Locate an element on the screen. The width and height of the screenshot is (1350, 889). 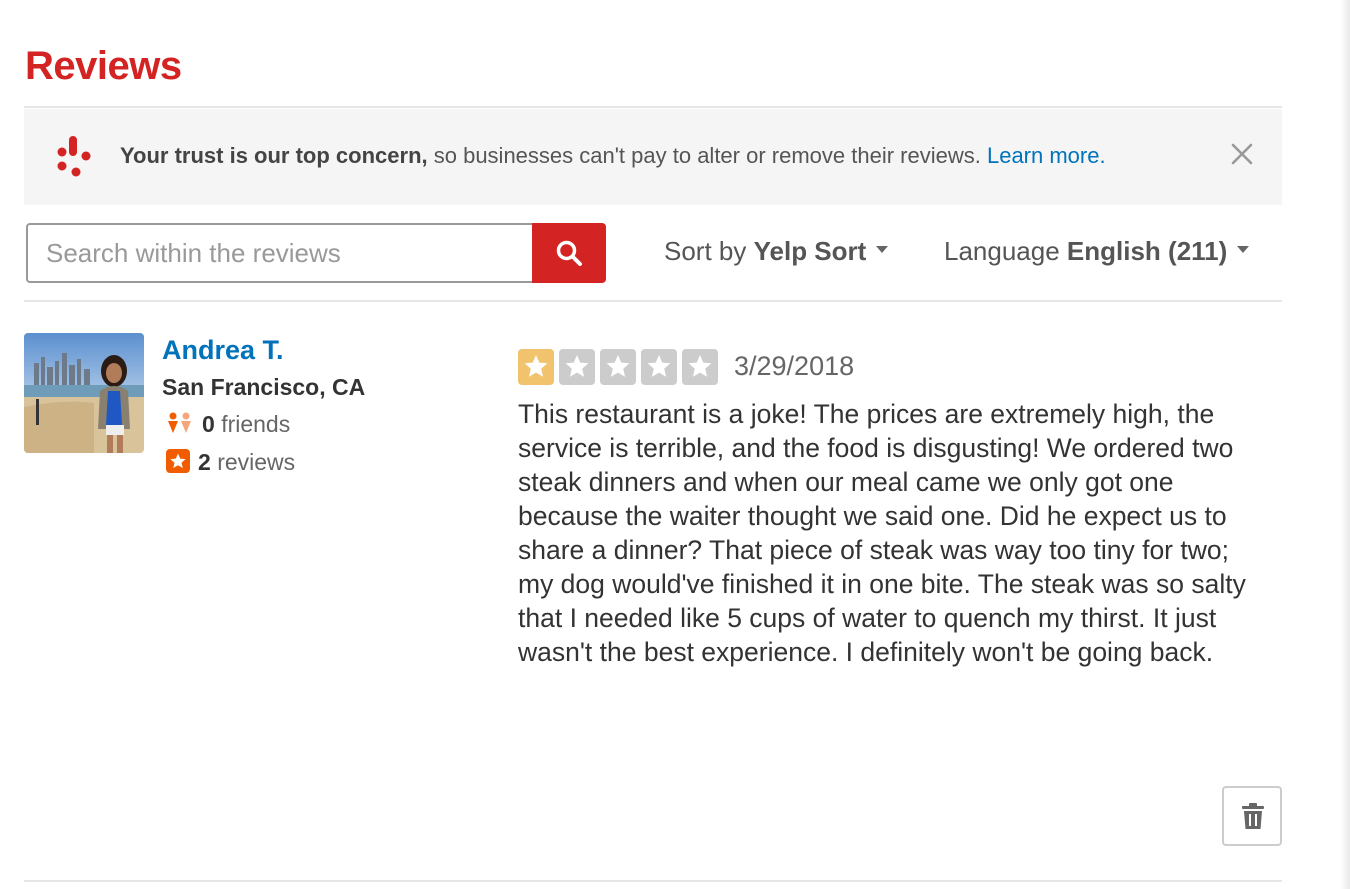
delete-button is located at coordinates (1252, 816).